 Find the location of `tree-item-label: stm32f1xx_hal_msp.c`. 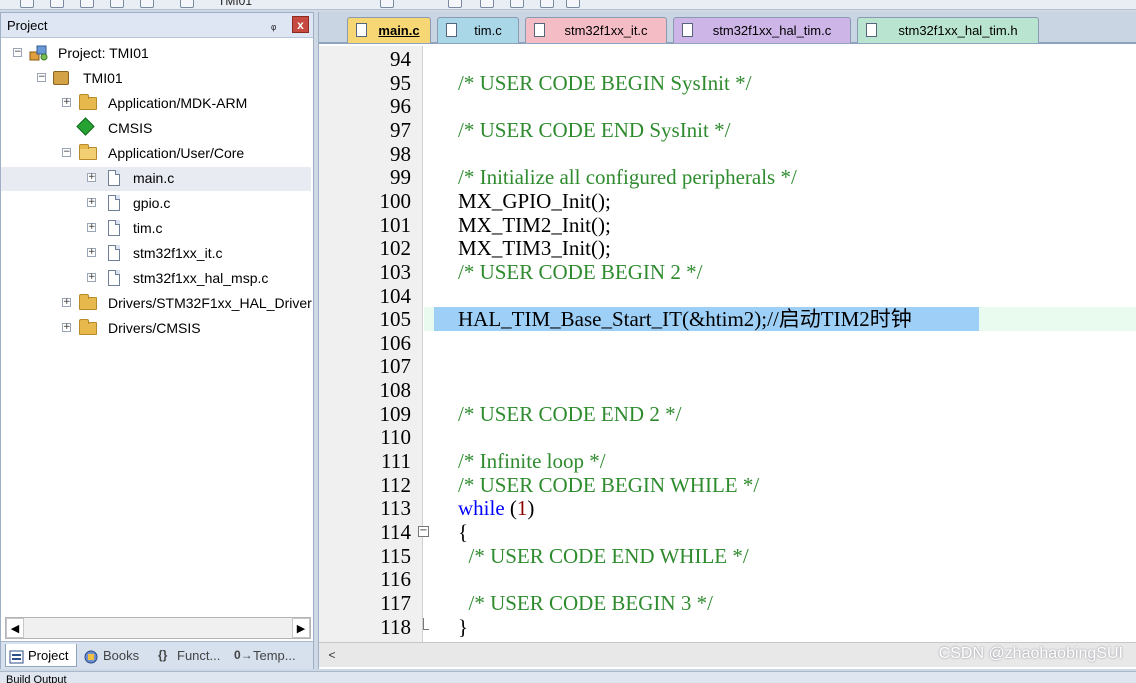

tree-item-label: stm32f1xx_hal_msp.c is located at coordinates (201, 278).